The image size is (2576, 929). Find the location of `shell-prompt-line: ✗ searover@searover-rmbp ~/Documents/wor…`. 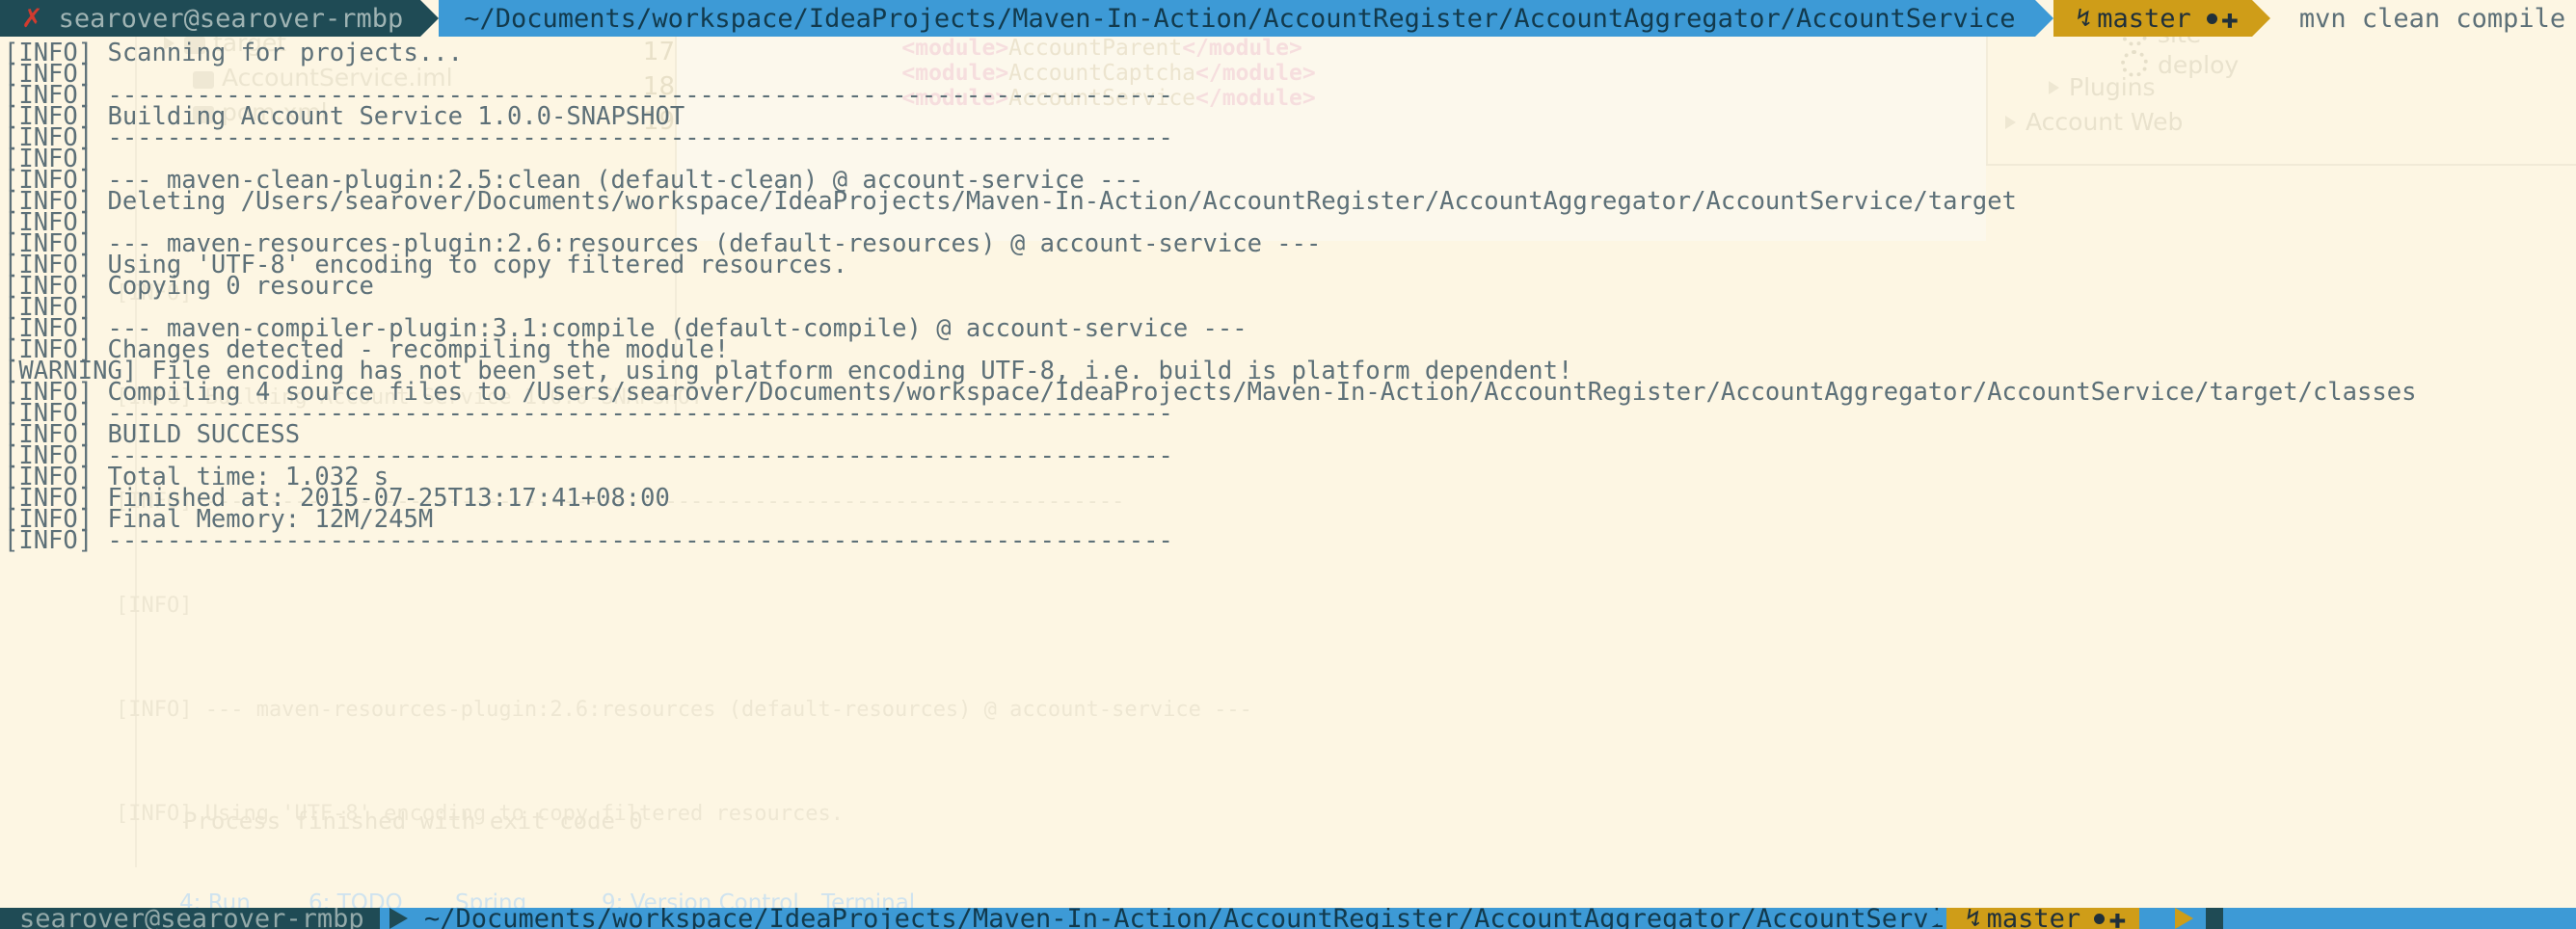

shell-prompt-line: ✗ searover@searover-rmbp ~/Documents/wor… is located at coordinates (1288, 18).